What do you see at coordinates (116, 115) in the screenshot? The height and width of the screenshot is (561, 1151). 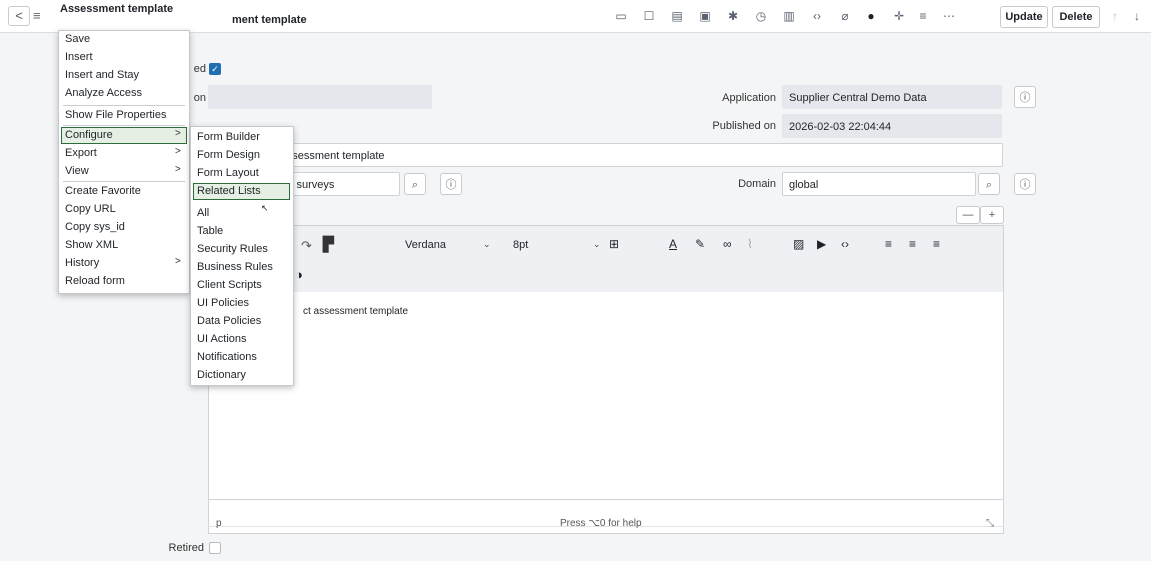 I see `menu-item-show-file-properties: Show File Properties` at bounding box center [116, 115].